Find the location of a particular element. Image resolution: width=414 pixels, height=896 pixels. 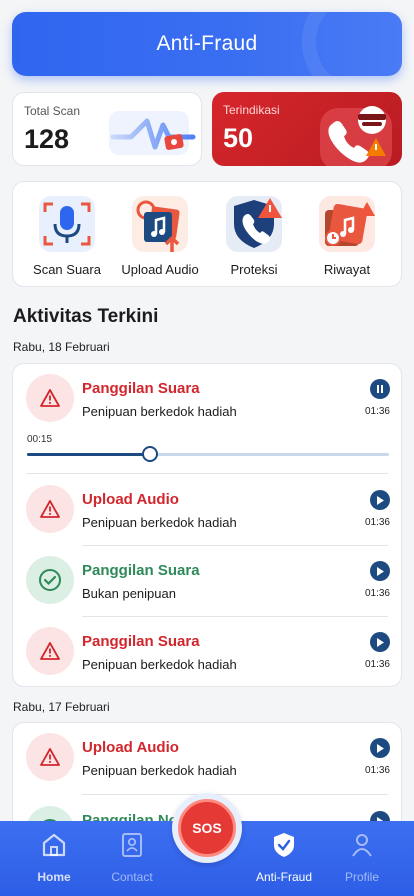

history-icon is located at coordinates (347, 224).